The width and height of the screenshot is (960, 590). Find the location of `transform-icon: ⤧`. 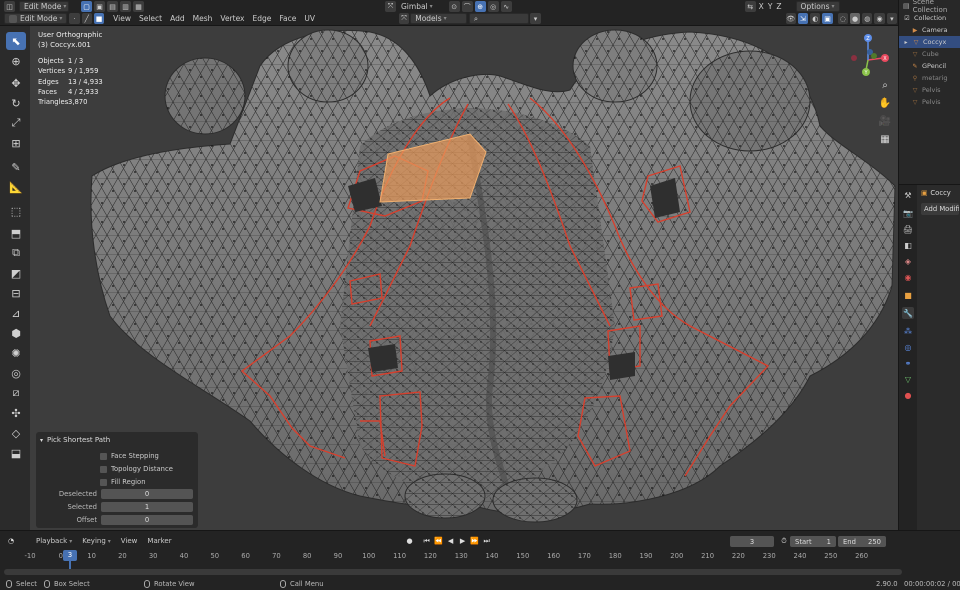

transform-icon: ⤧ is located at coordinates (404, 18).